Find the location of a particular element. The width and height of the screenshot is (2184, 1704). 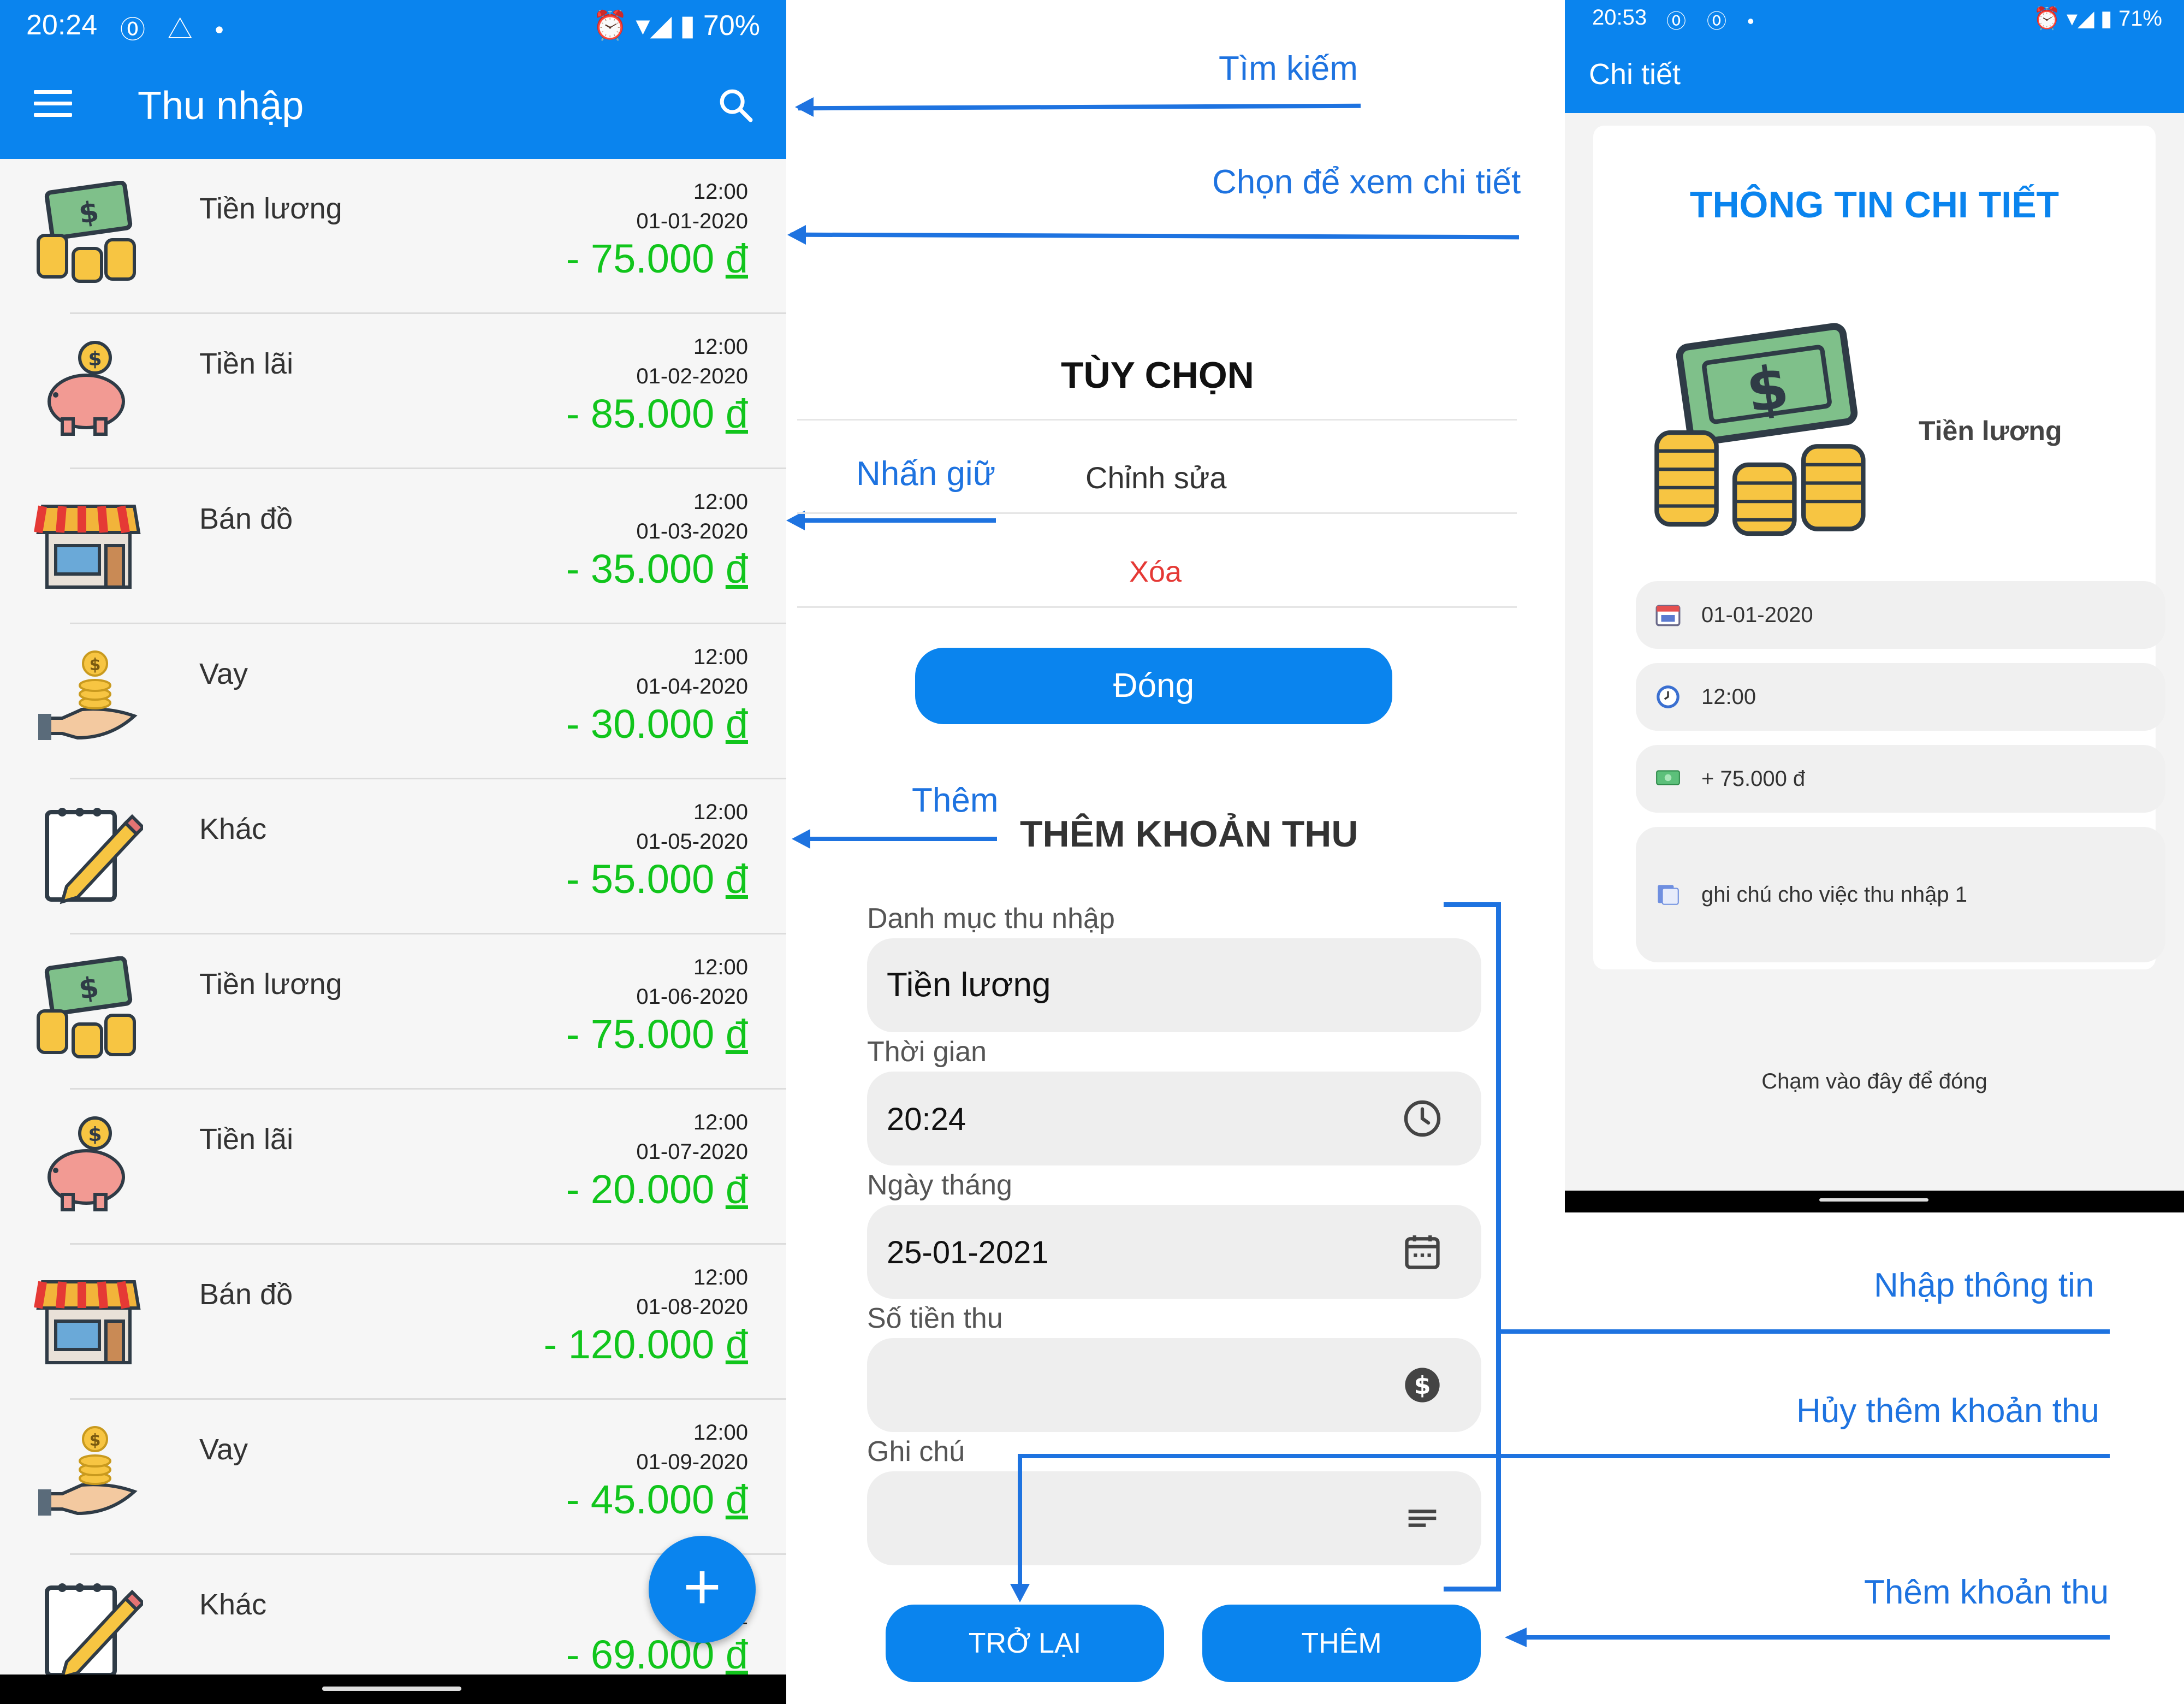

item-amount: - 45.000 đ is located at coordinates (657, 1499).